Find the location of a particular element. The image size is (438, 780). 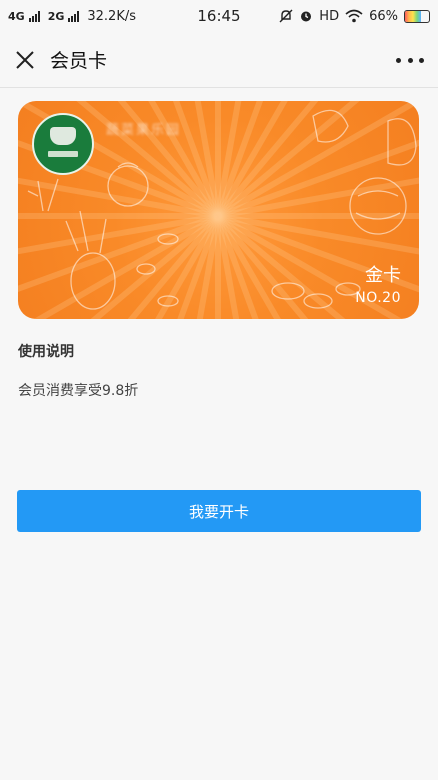

cow-logo-icon is located at coordinates (63, 136).